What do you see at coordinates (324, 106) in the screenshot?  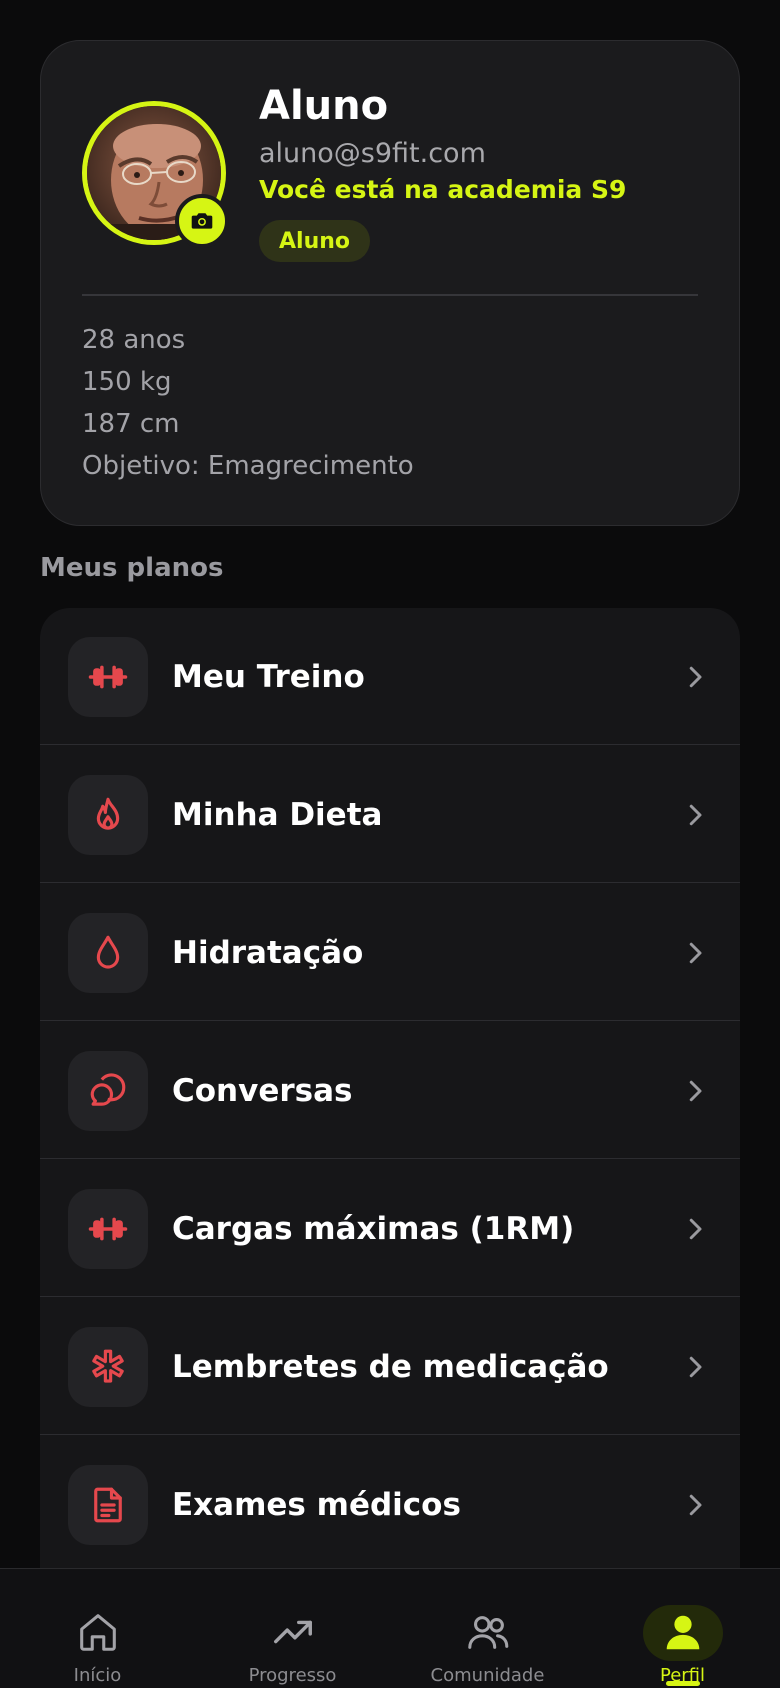 I see `user-name: Aluno` at bounding box center [324, 106].